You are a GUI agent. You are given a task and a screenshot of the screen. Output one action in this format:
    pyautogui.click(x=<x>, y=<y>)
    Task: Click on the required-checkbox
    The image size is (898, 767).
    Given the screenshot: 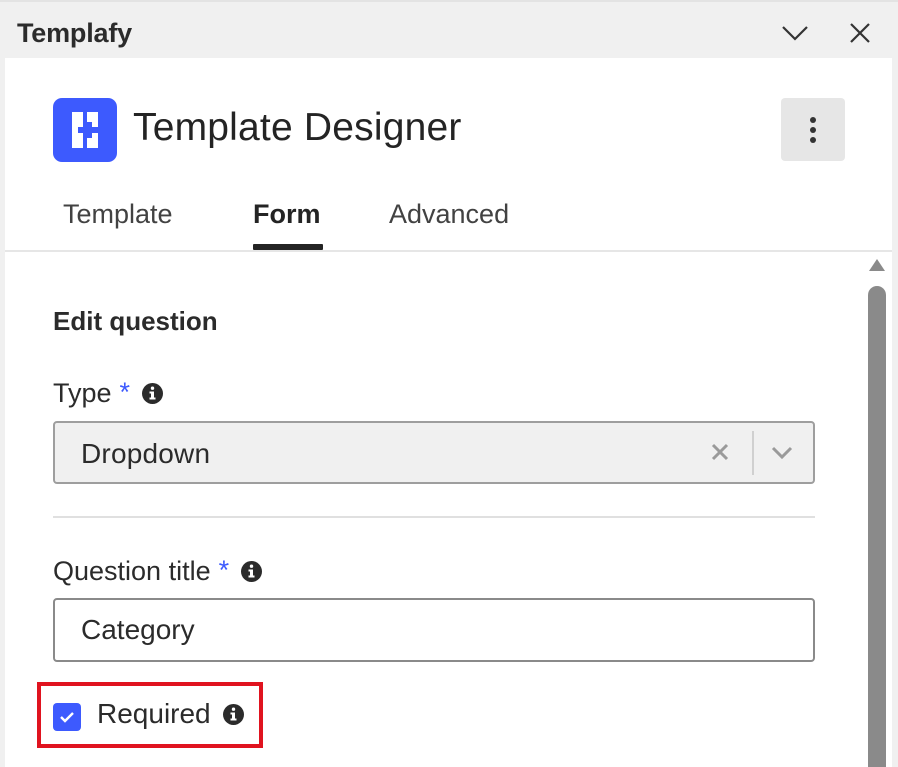 What is the action you would take?
    pyautogui.click(x=67, y=717)
    